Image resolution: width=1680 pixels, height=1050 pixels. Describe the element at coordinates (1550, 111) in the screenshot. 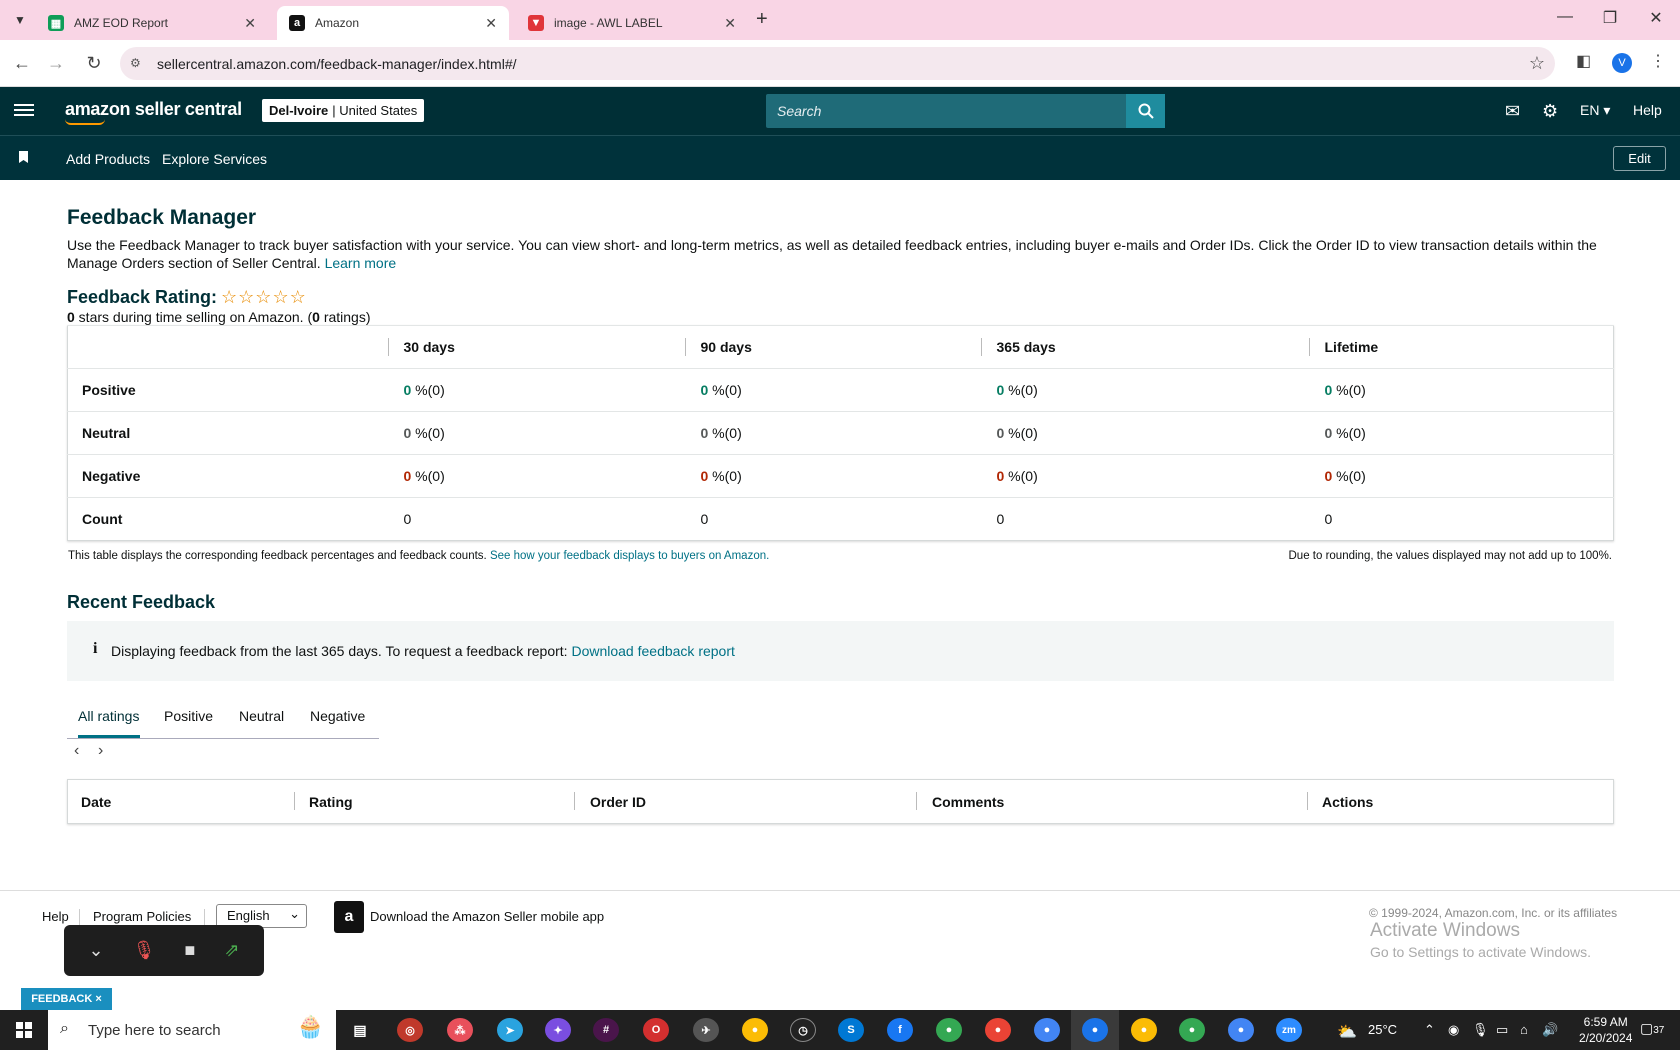

I see `gear-icon: ⚙` at that location.